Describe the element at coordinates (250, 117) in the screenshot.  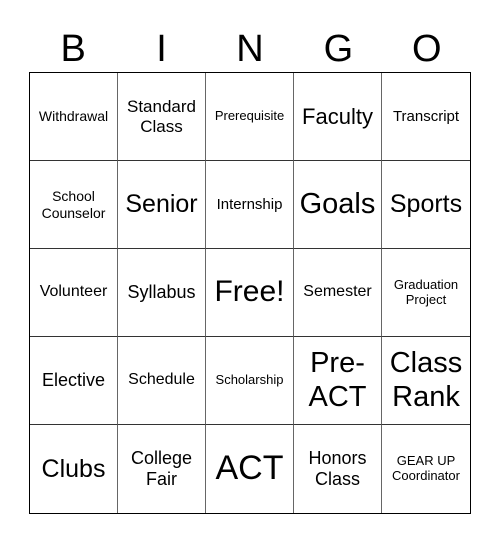
I see `bingo-cell: Prerequisite` at that location.